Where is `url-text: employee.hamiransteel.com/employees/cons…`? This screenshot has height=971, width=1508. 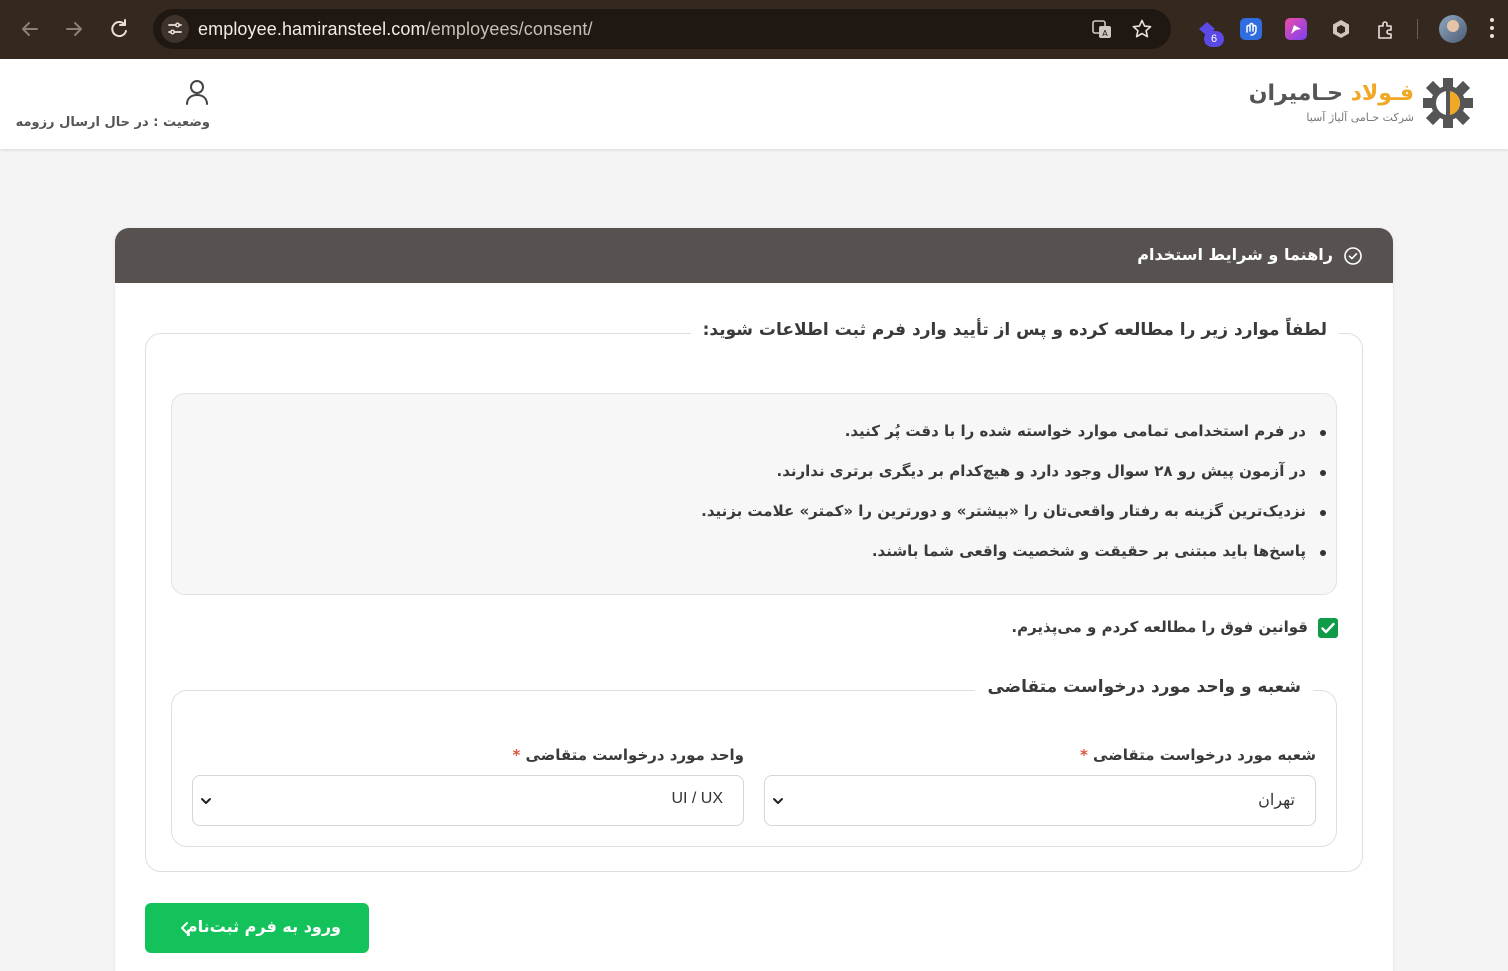
url-text: employee.hamiransteel.com/employees/cons… is located at coordinates (395, 29).